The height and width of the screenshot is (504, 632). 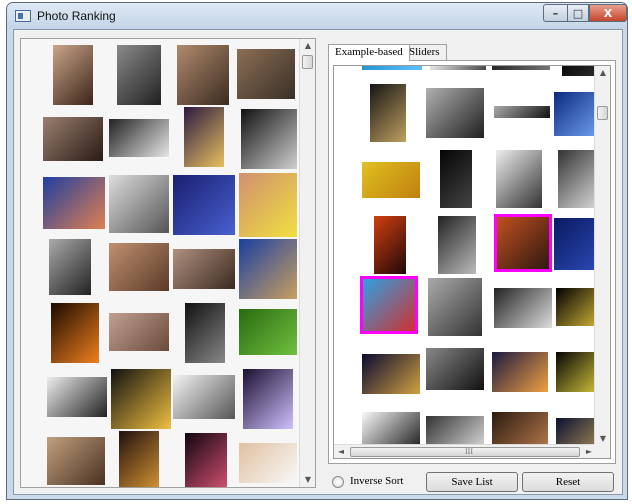 I want to click on save-list-button: Save List, so click(x=472, y=482).